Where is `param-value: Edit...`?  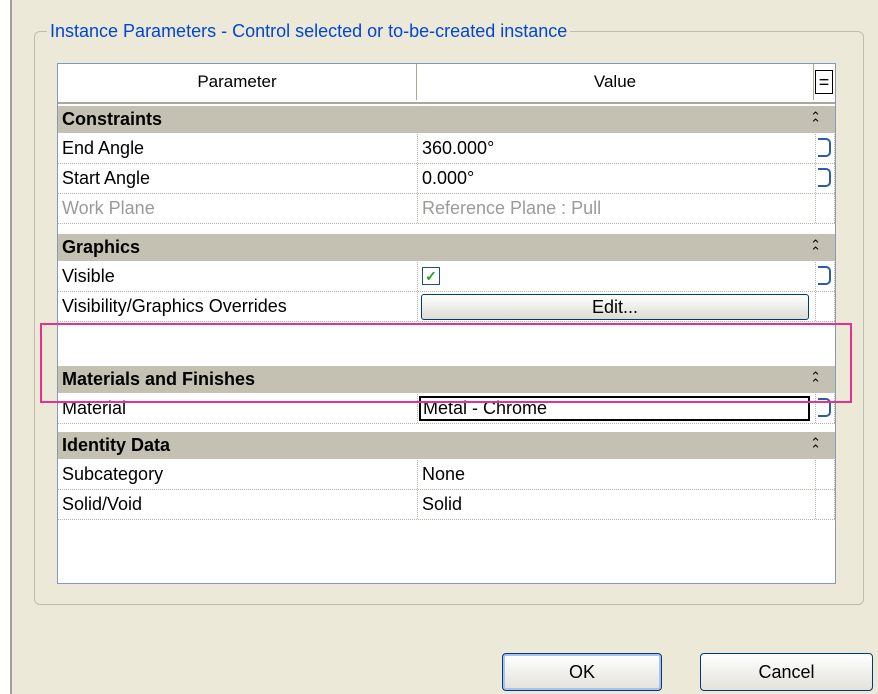 param-value: Edit... is located at coordinates (615, 306).